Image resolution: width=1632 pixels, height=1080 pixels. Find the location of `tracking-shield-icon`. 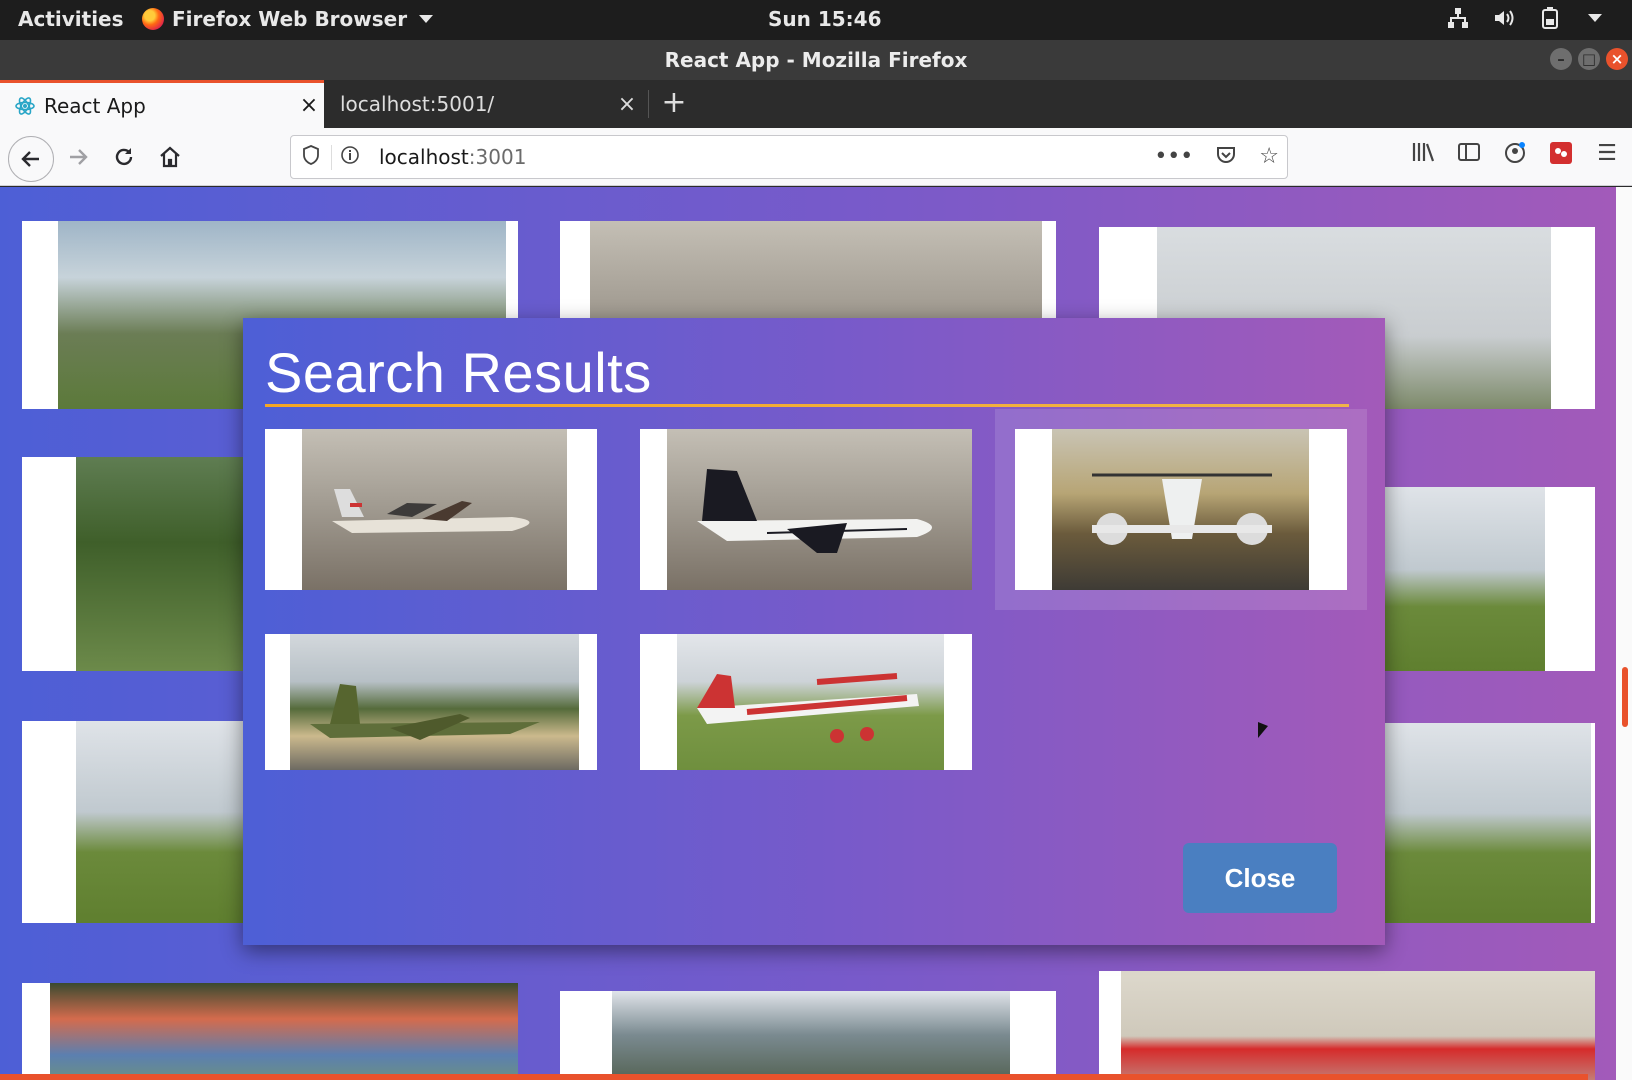

tracking-shield-icon is located at coordinates (311, 157).